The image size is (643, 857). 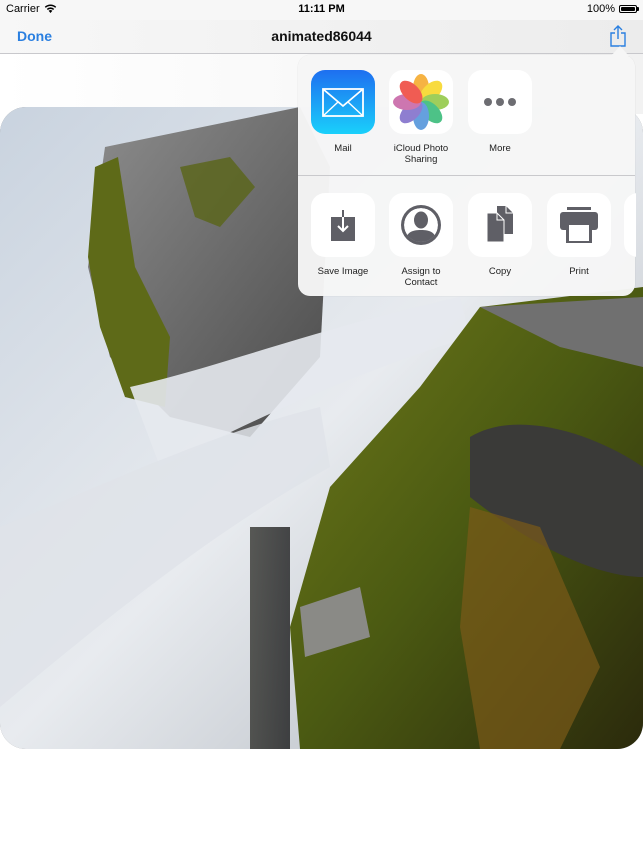 I want to click on save-image-icon, so click(x=343, y=225).